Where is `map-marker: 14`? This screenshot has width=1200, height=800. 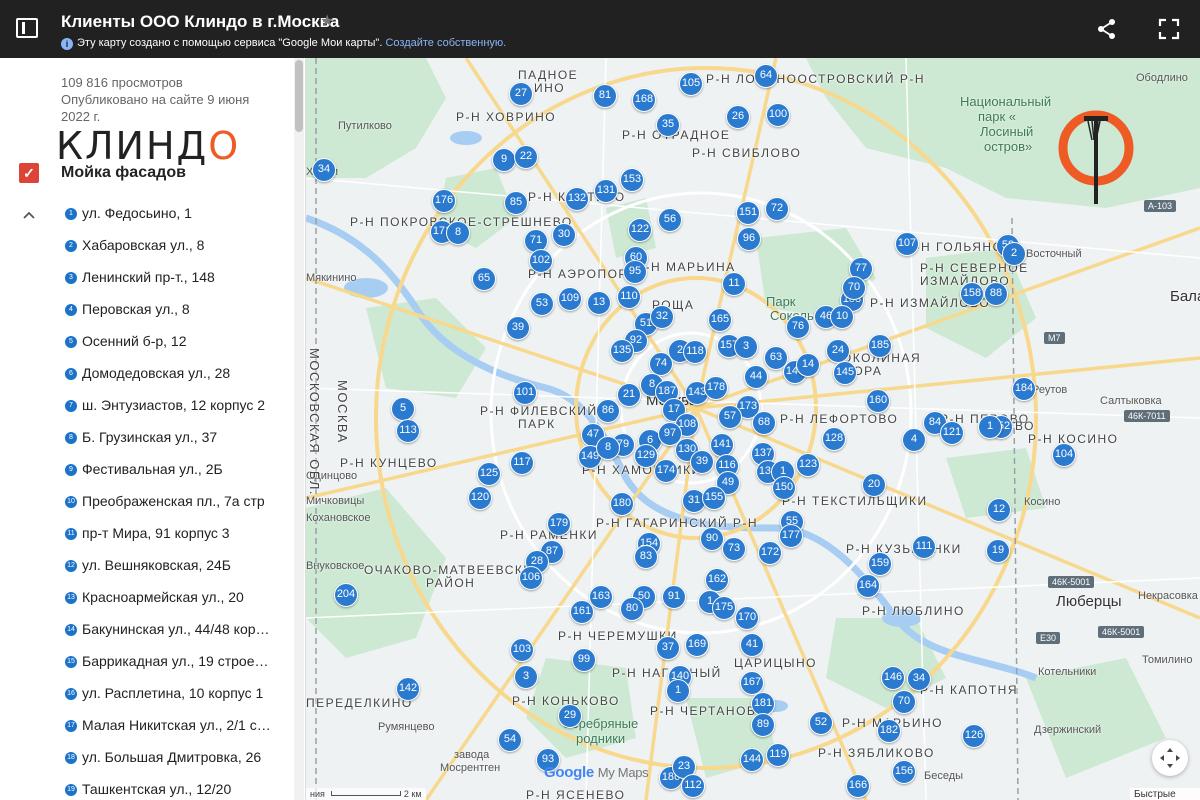
map-marker: 14 is located at coordinates (808, 365).